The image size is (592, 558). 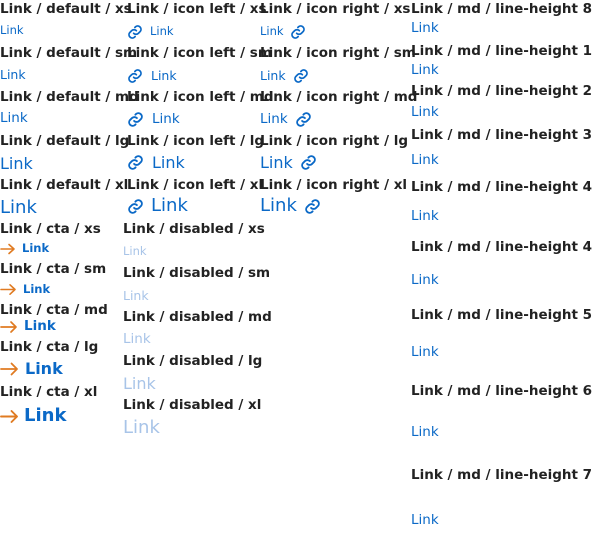 What do you see at coordinates (425, 520) in the screenshot?
I see `link-md-lh72: Link` at bounding box center [425, 520].